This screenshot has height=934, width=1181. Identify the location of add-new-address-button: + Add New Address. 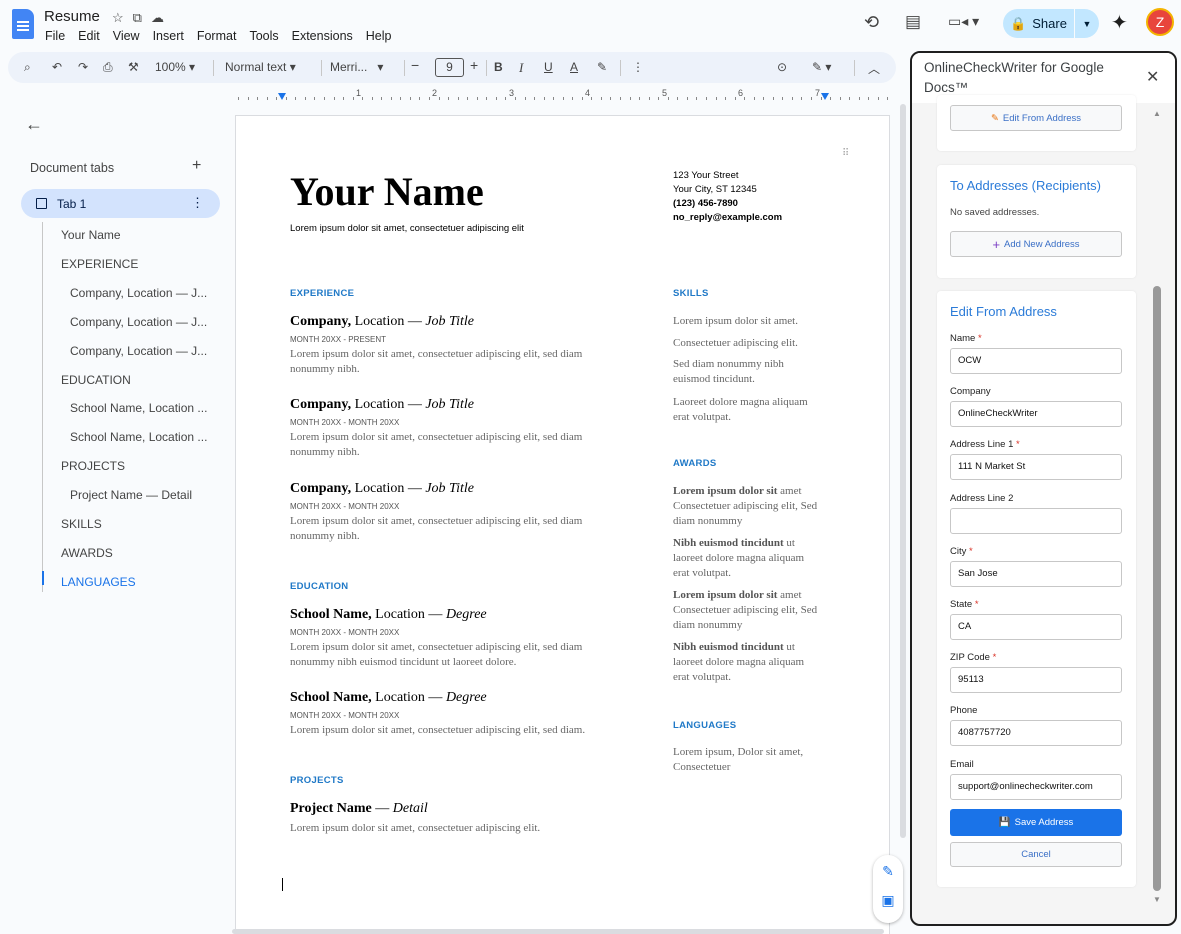
(1036, 244).